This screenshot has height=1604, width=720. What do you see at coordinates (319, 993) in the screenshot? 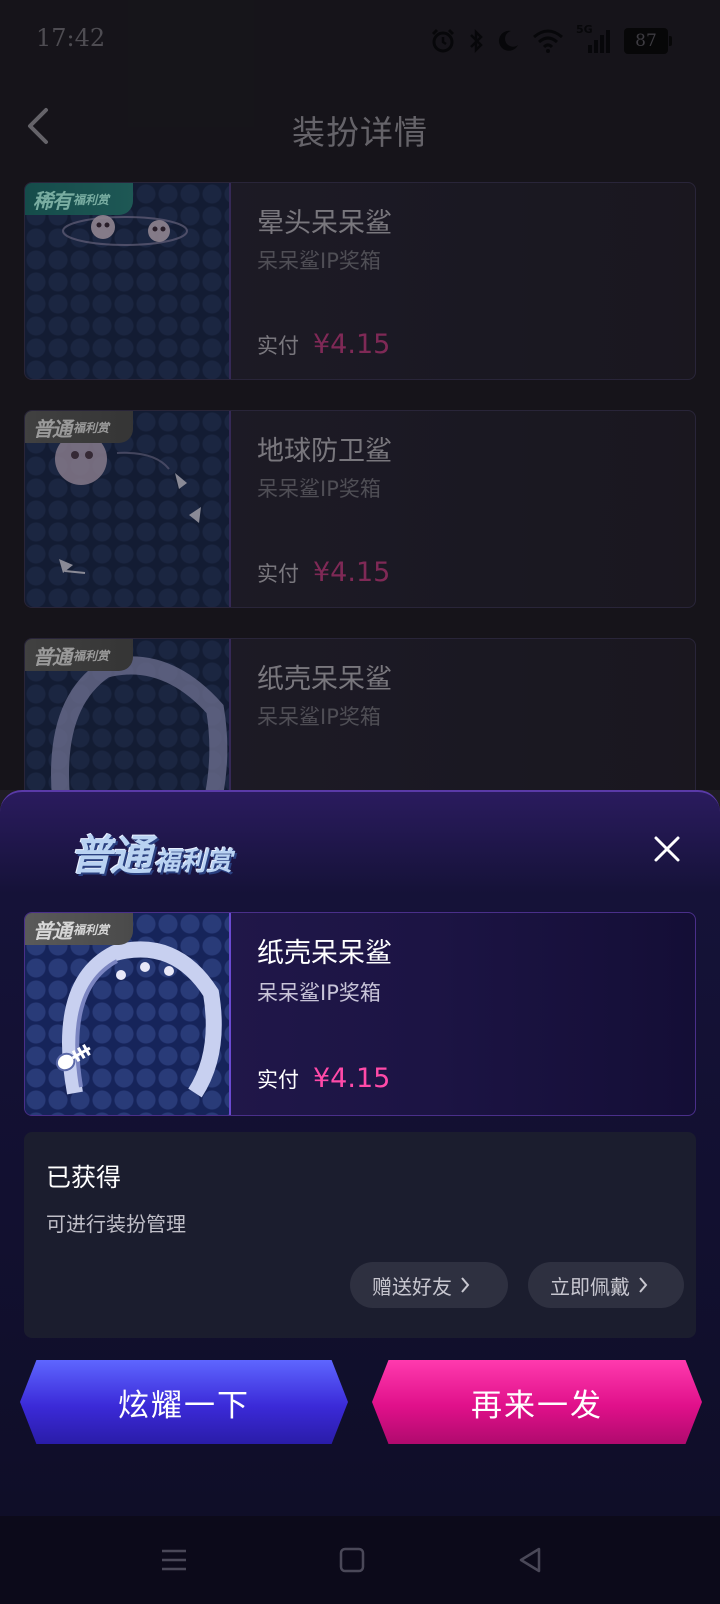
I see `item-source: 呆呆鲨IP奖箱` at bounding box center [319, 993].